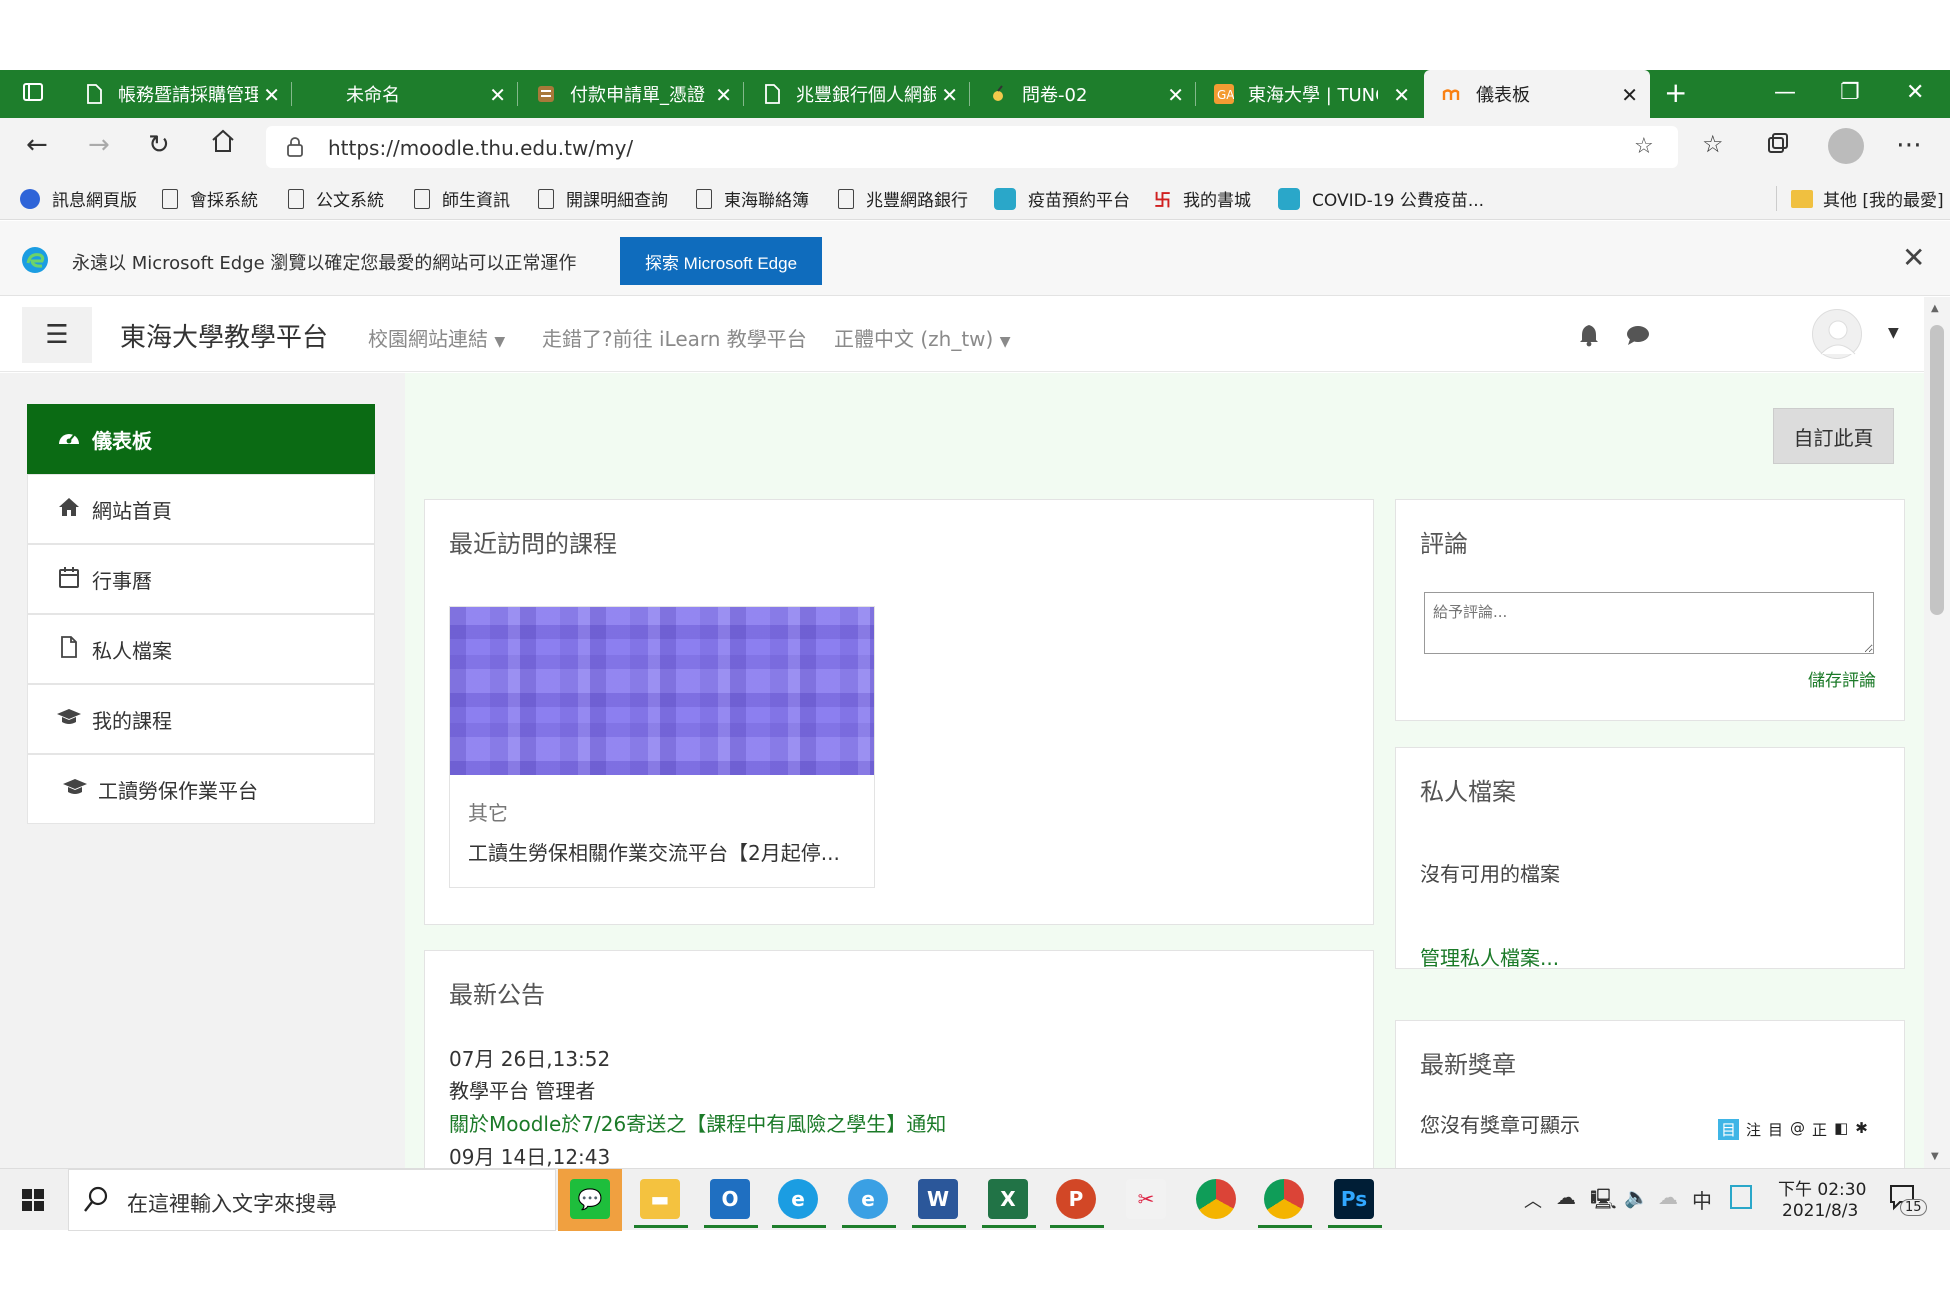 This screenshot has height=1299, width=1950. Describe the element at coordinates (1202, 198) in the screenshot. I see `bookmark-item: 卐 我的書城` at that location.